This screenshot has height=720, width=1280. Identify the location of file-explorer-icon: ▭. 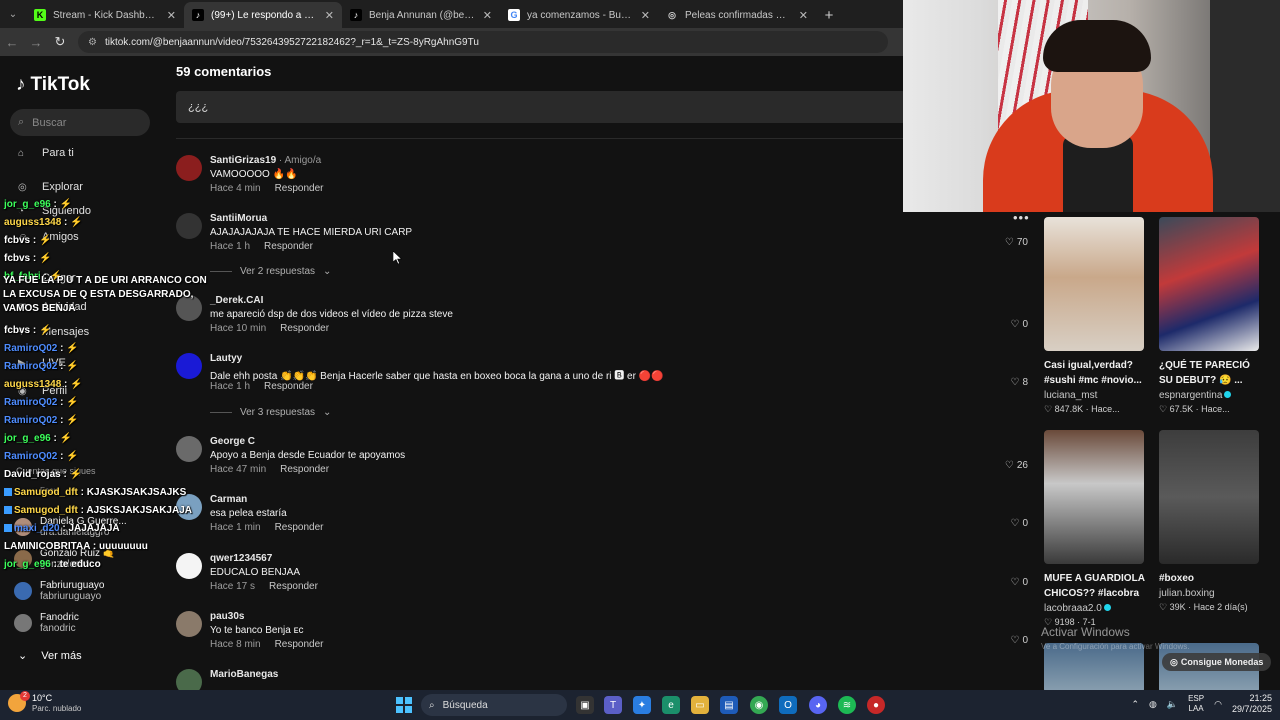
(700, 705).